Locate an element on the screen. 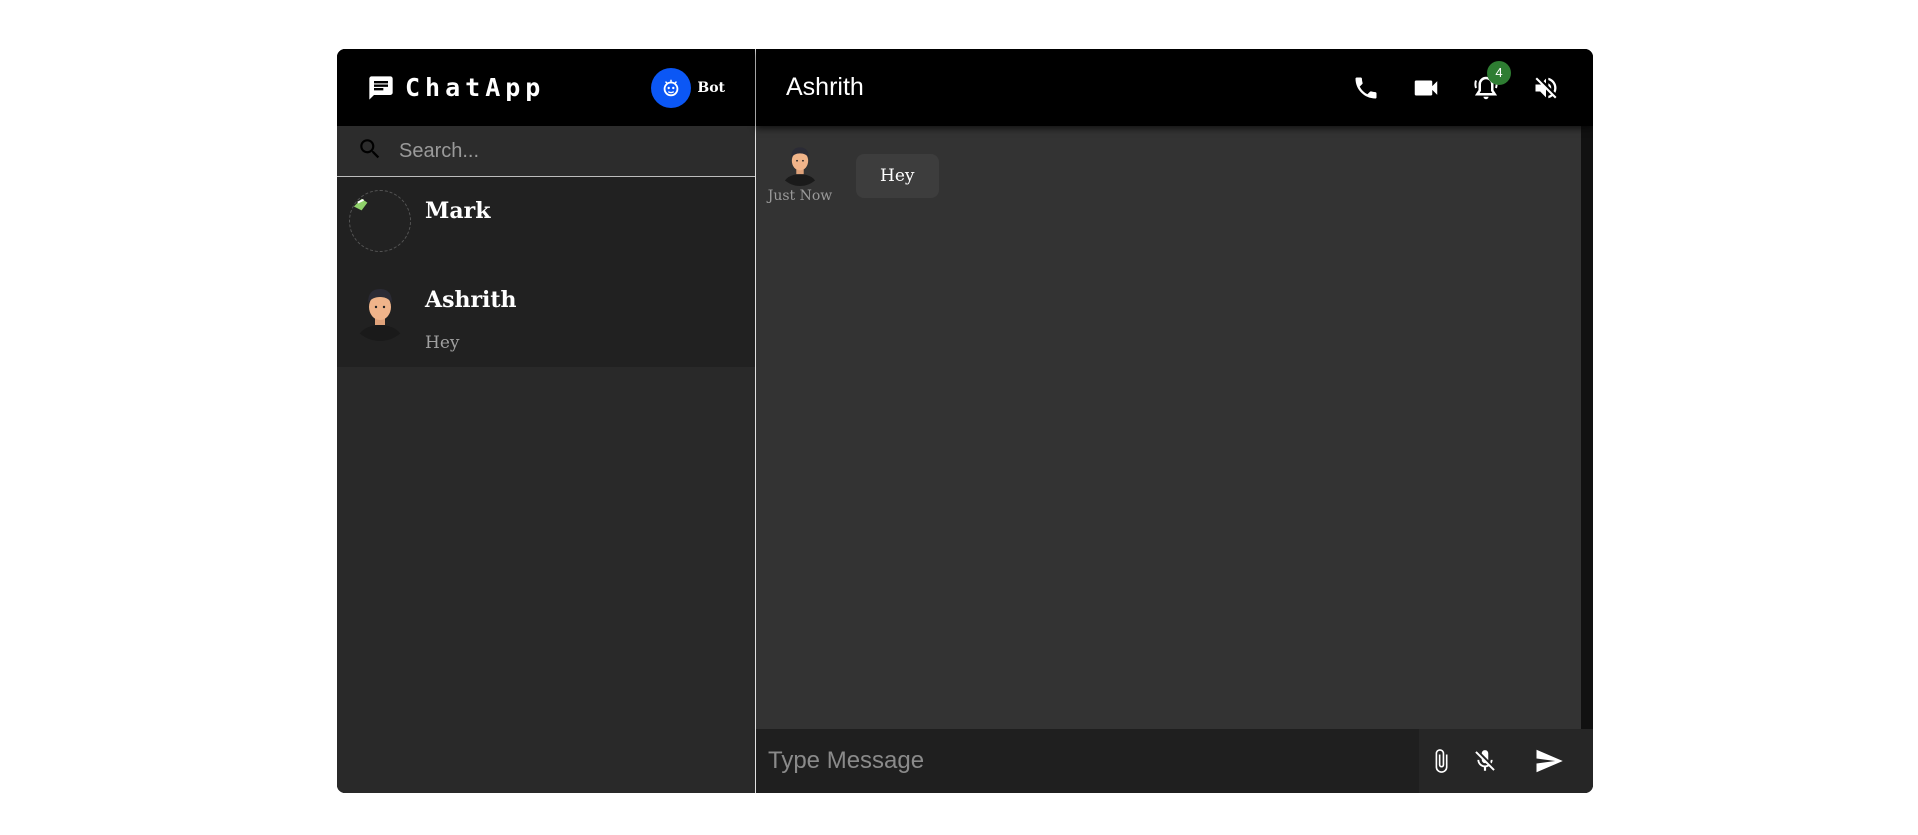  brand: ChatApp is located at coordinates (456, 87).